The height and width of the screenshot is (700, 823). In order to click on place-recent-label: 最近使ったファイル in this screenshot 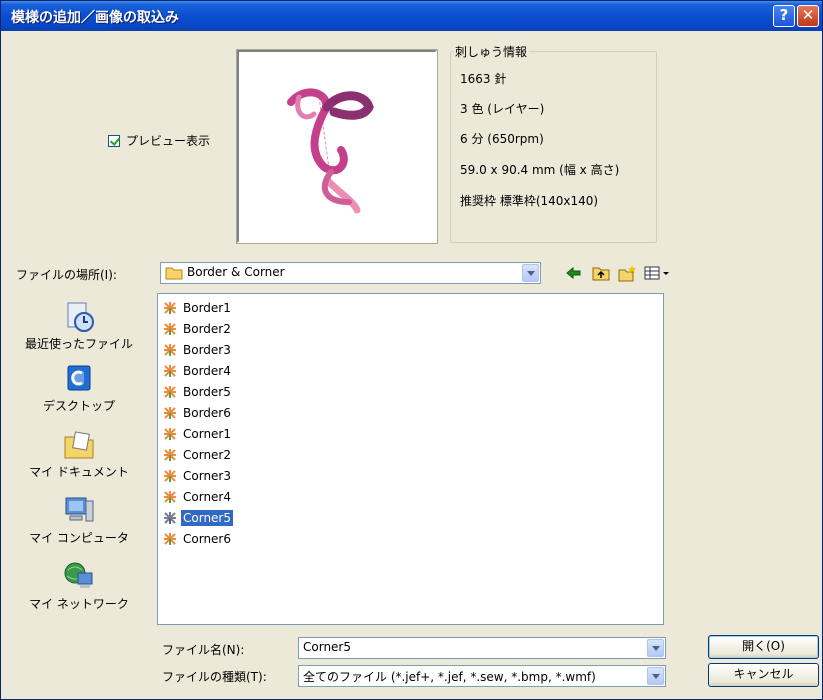, I will do `click(78, 344)`.